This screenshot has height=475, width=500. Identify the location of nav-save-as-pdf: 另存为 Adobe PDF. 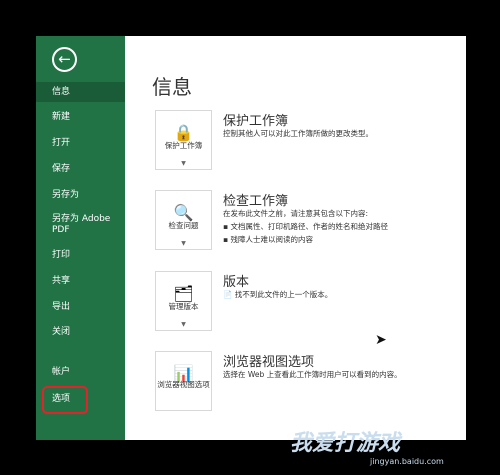
(80, 225).